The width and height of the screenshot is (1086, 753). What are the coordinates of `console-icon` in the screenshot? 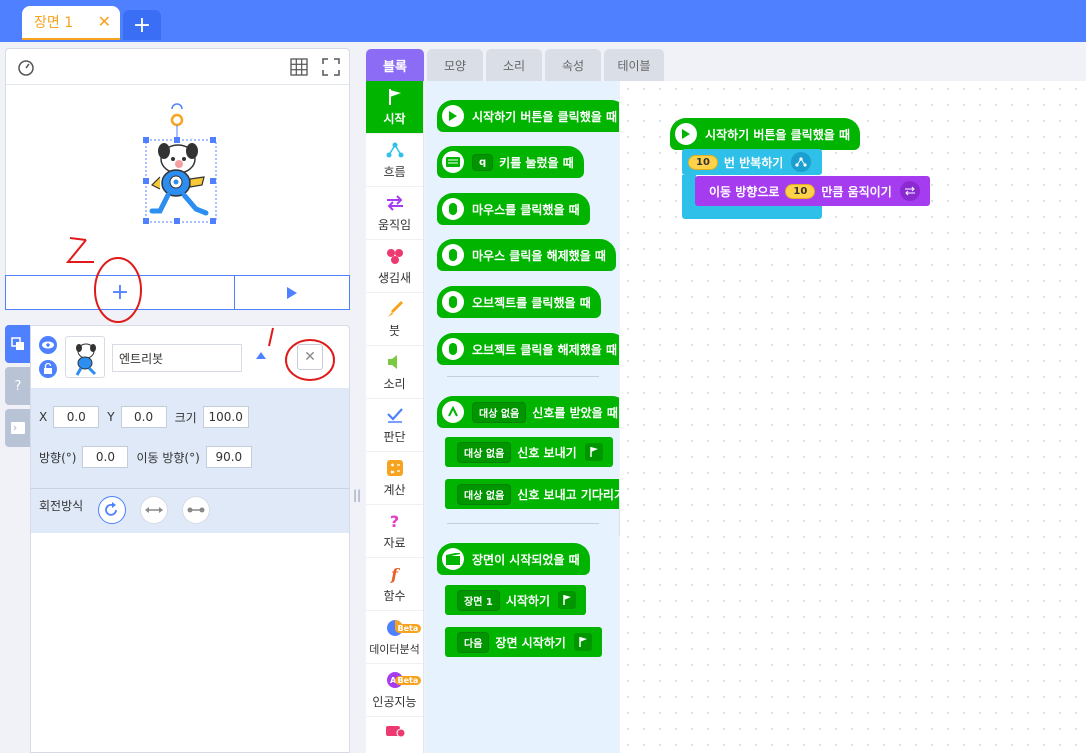 It's located at (18, 428).